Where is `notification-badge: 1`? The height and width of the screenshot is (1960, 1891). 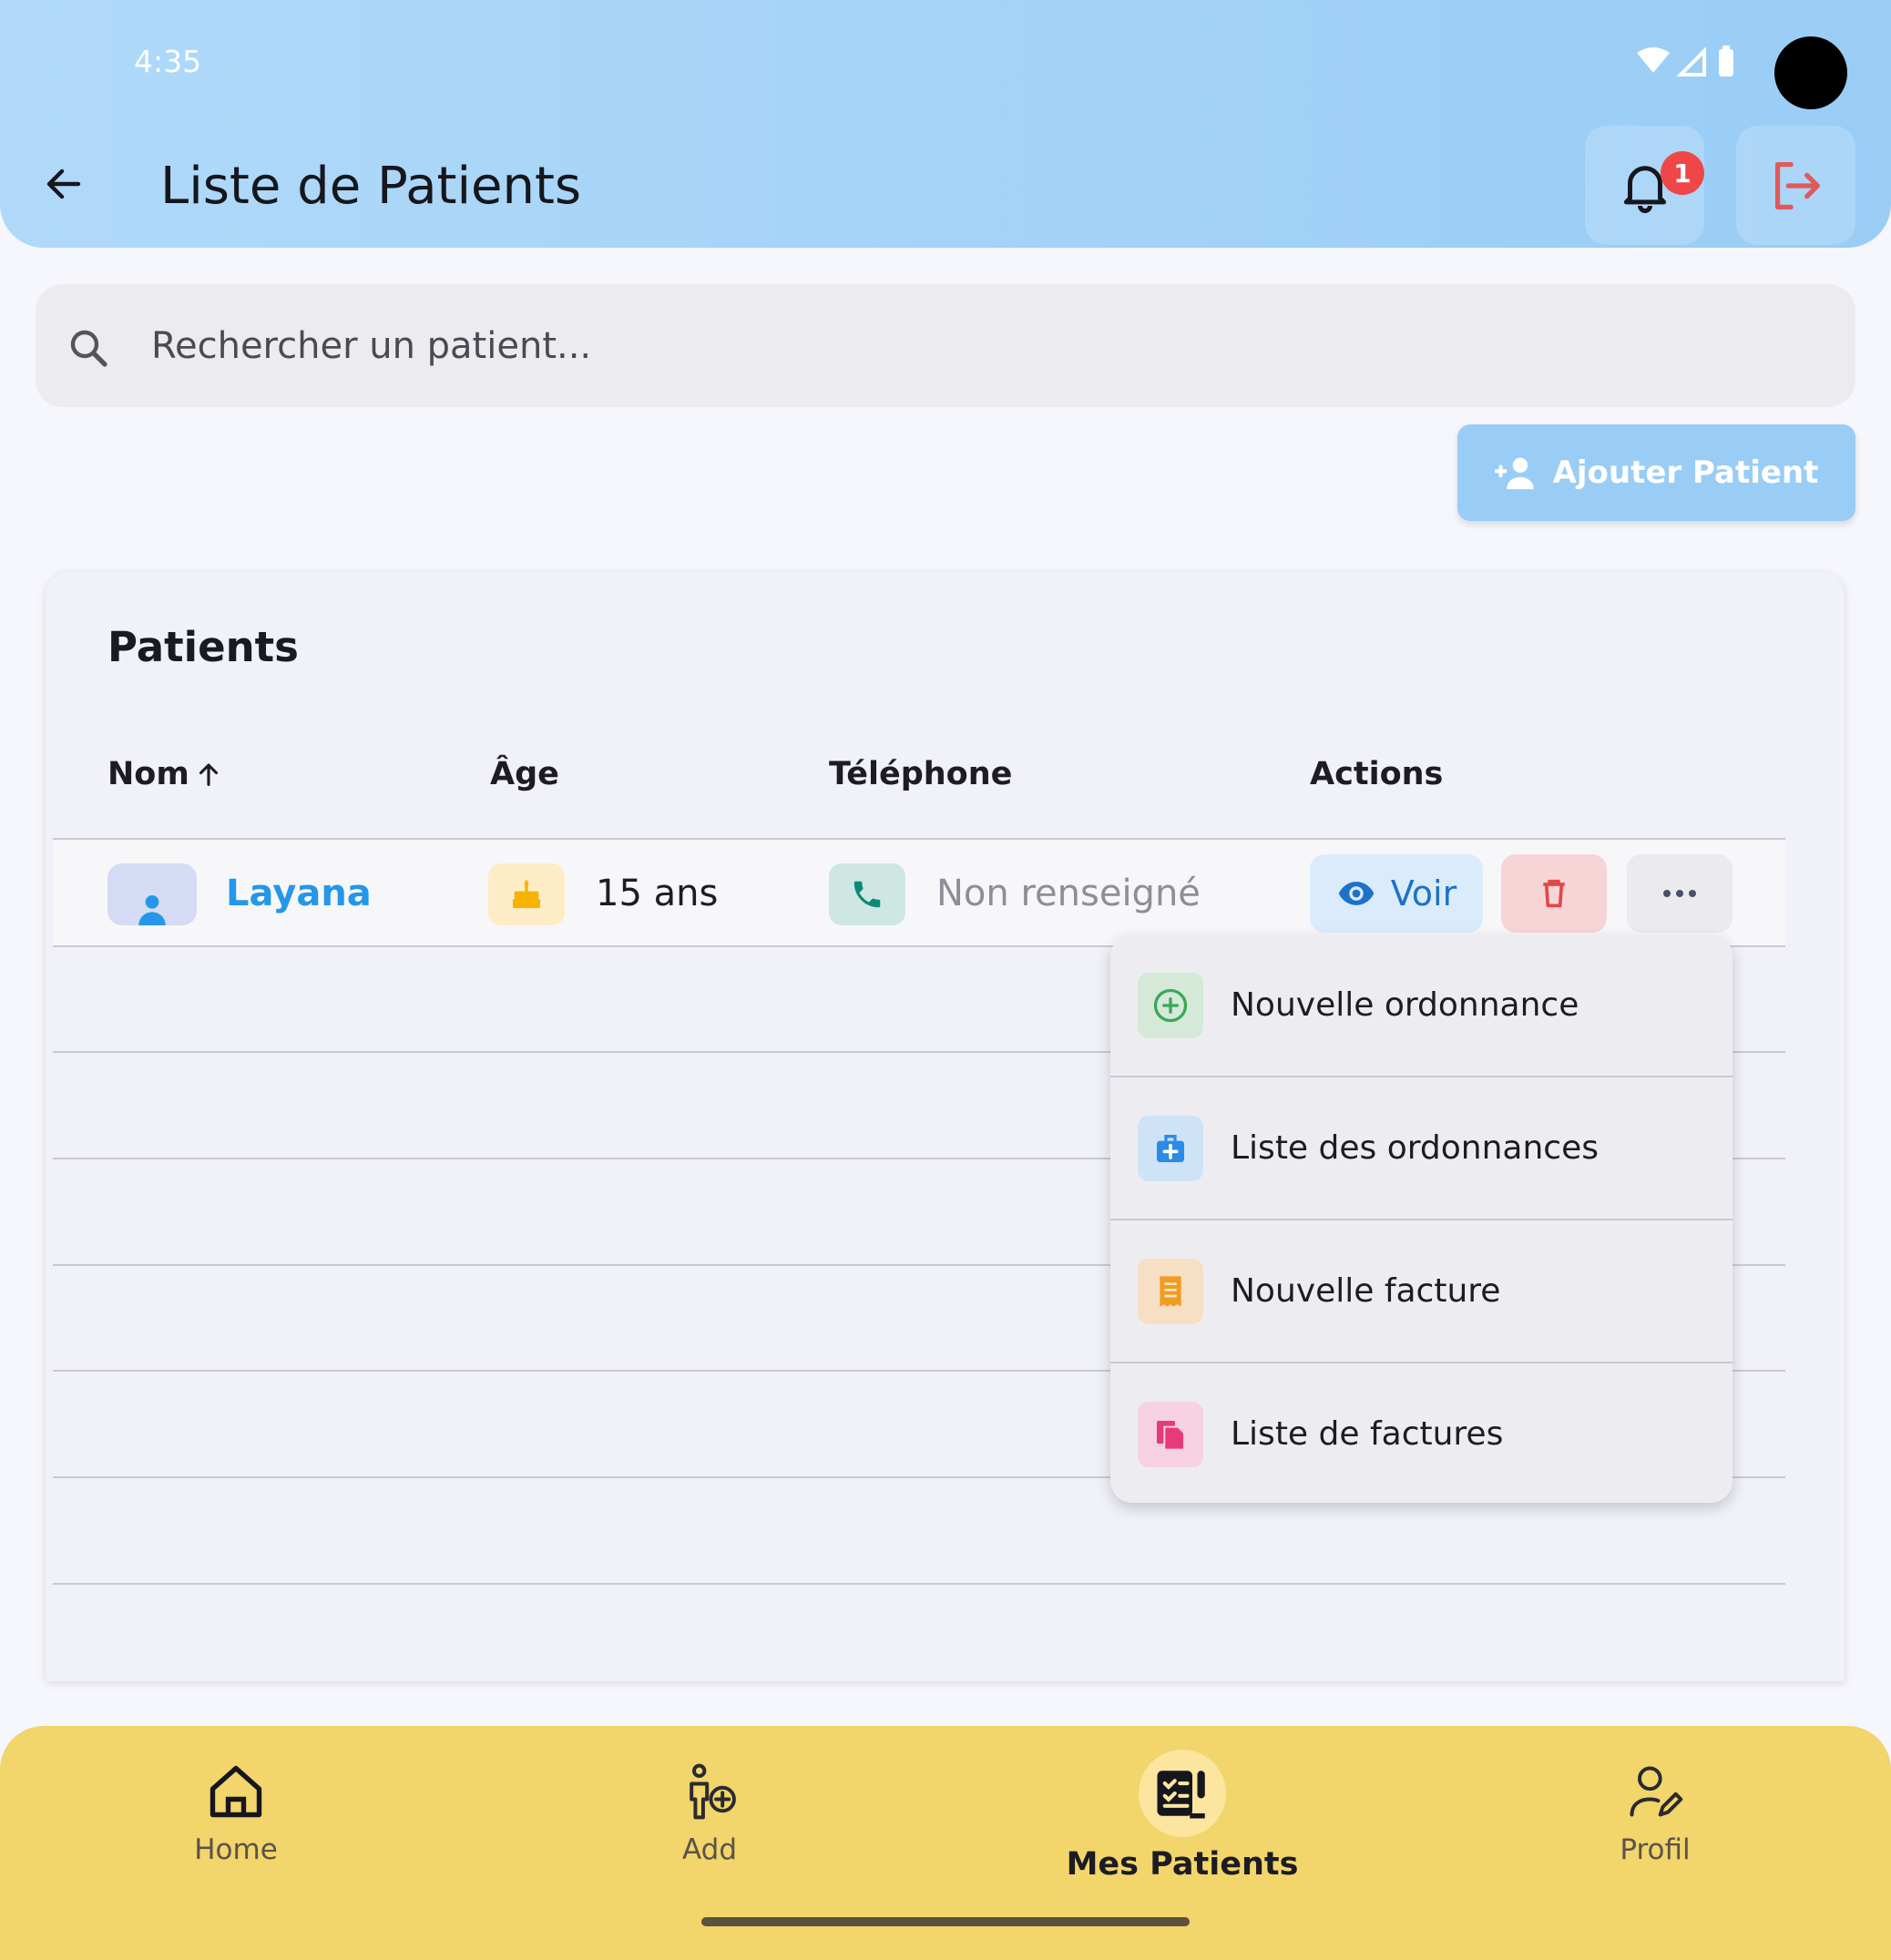
notification-badge: 1 is located at coordinates (1682, 173).